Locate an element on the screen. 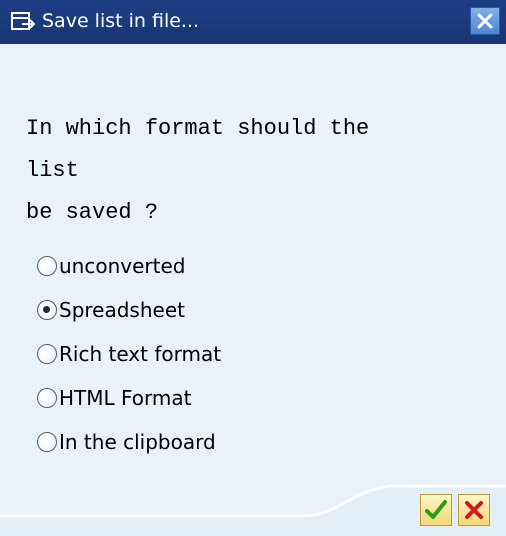  close-icon is located at coordinates (485, 21).